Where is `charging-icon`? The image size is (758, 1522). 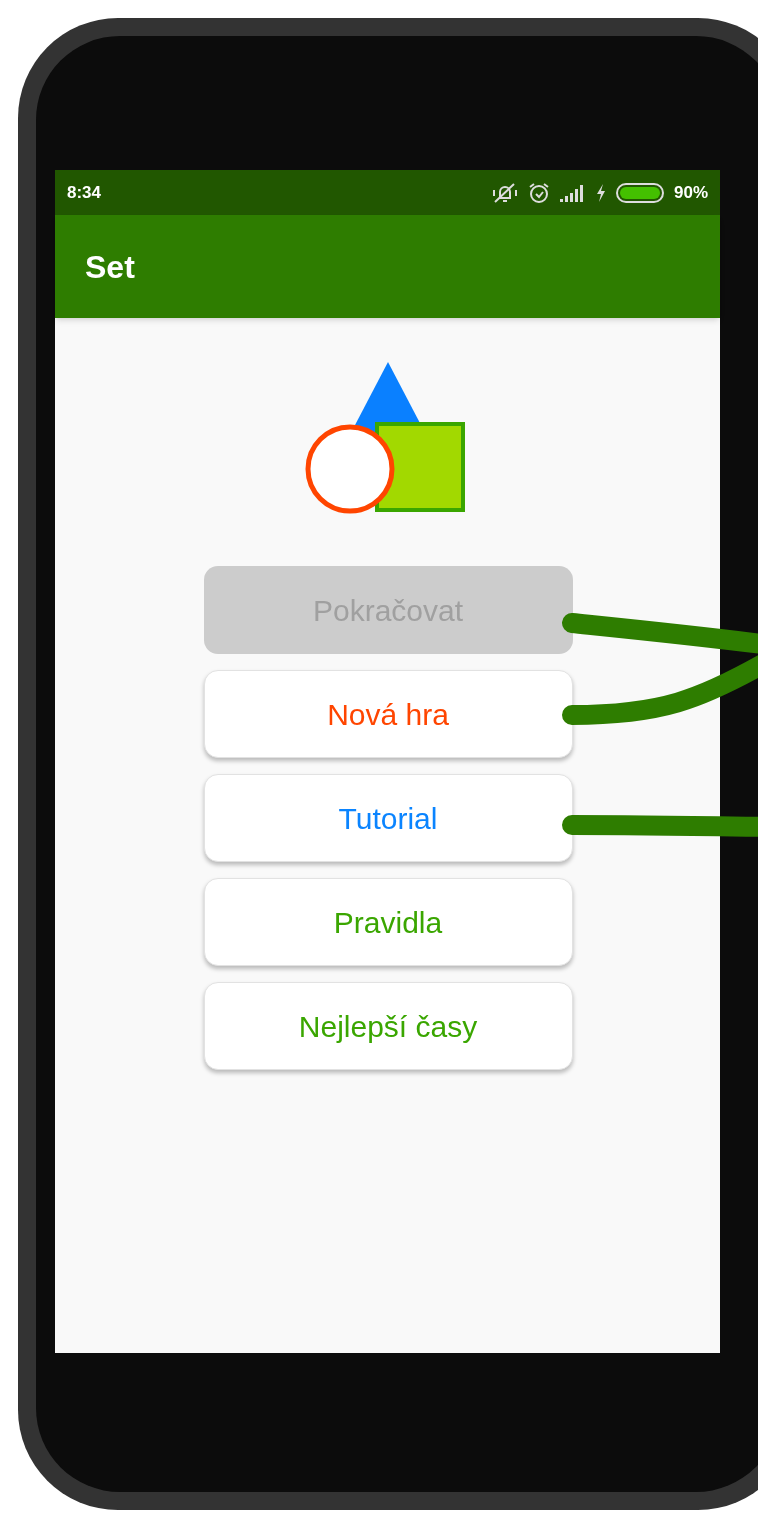
charging-icon is located at coordinates (600, 192).